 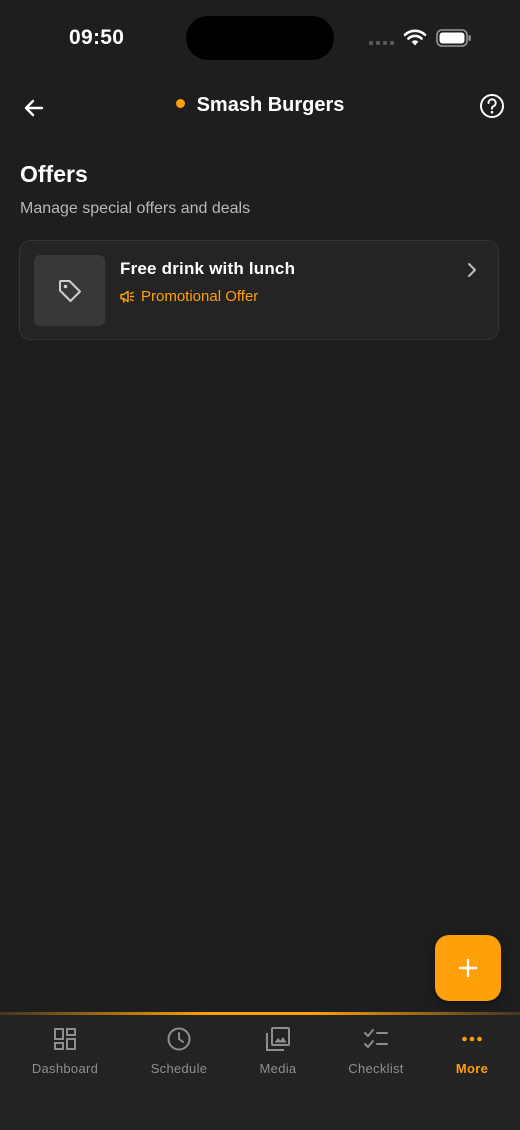 I want to click on page-subtitle: Manage special offers and deals, so click(x=135, y=208).